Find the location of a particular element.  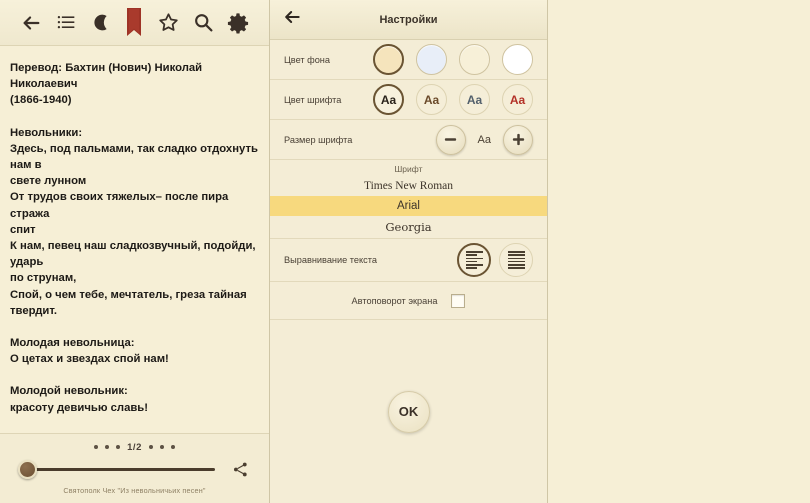

search-icon is located at coordinates (203, 23).